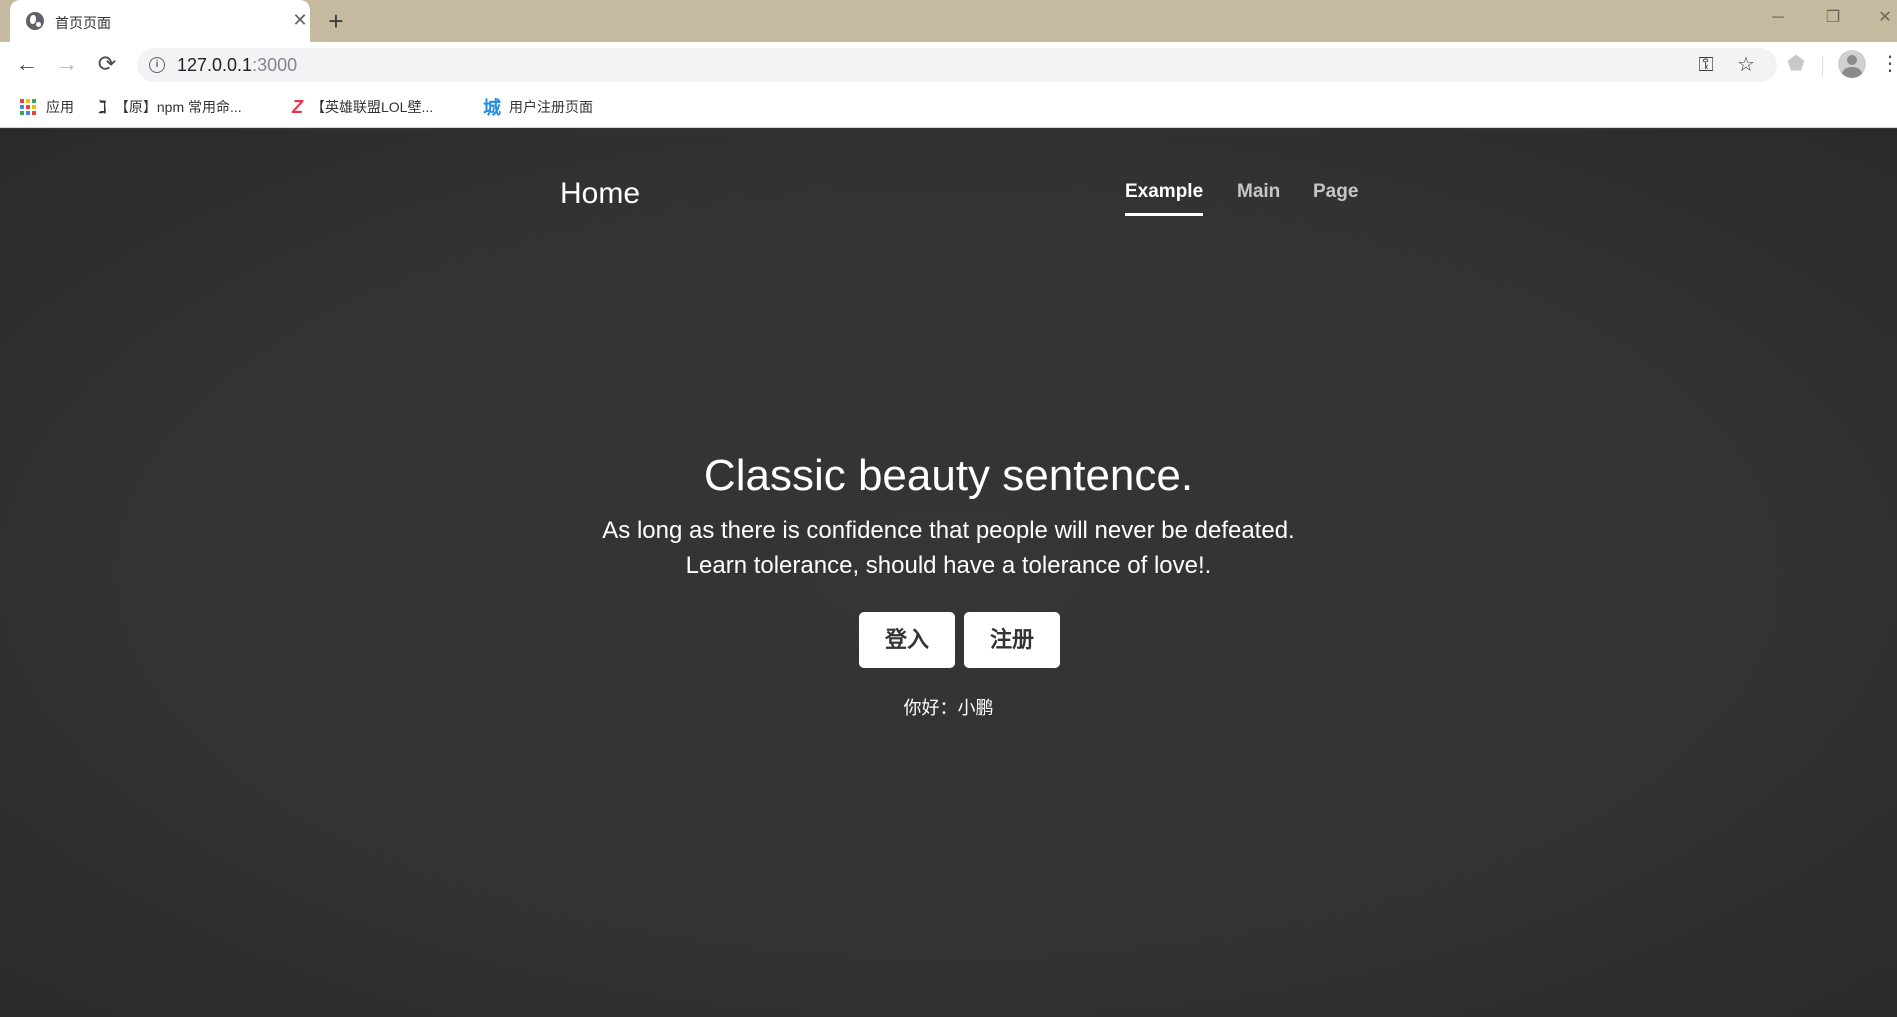  I want to click on star-icon: ☆, so click(1746, 65).